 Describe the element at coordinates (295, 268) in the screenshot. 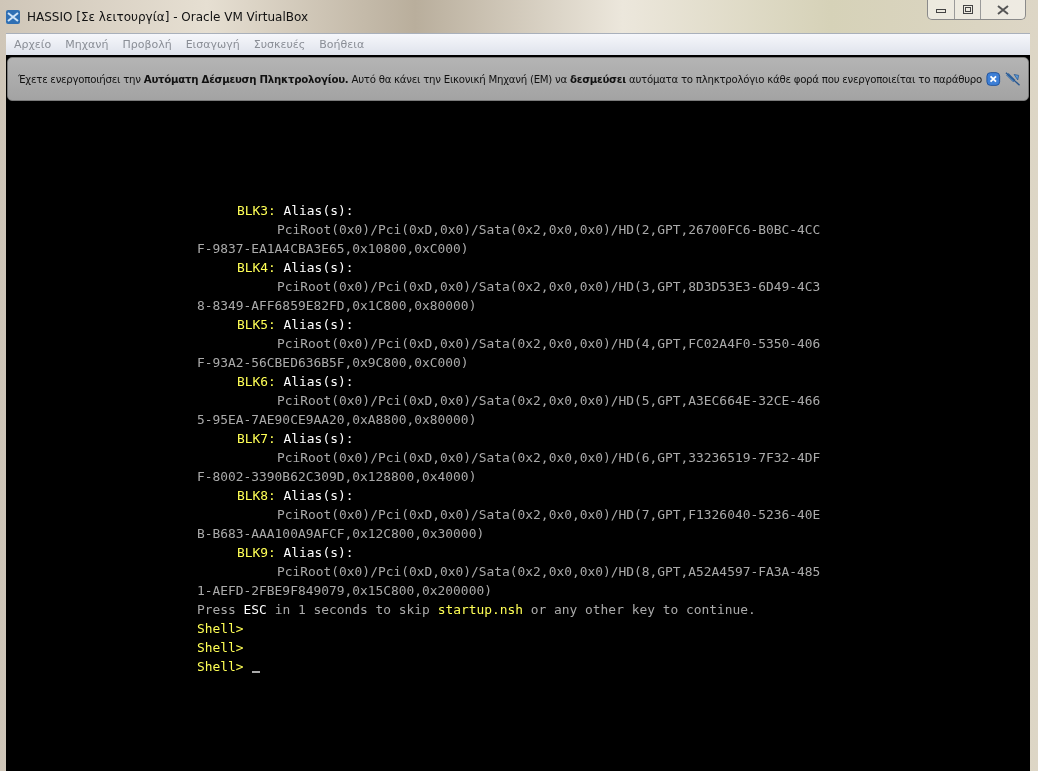

I see `terminal-line: BLK4: Alias(s):` at that location.